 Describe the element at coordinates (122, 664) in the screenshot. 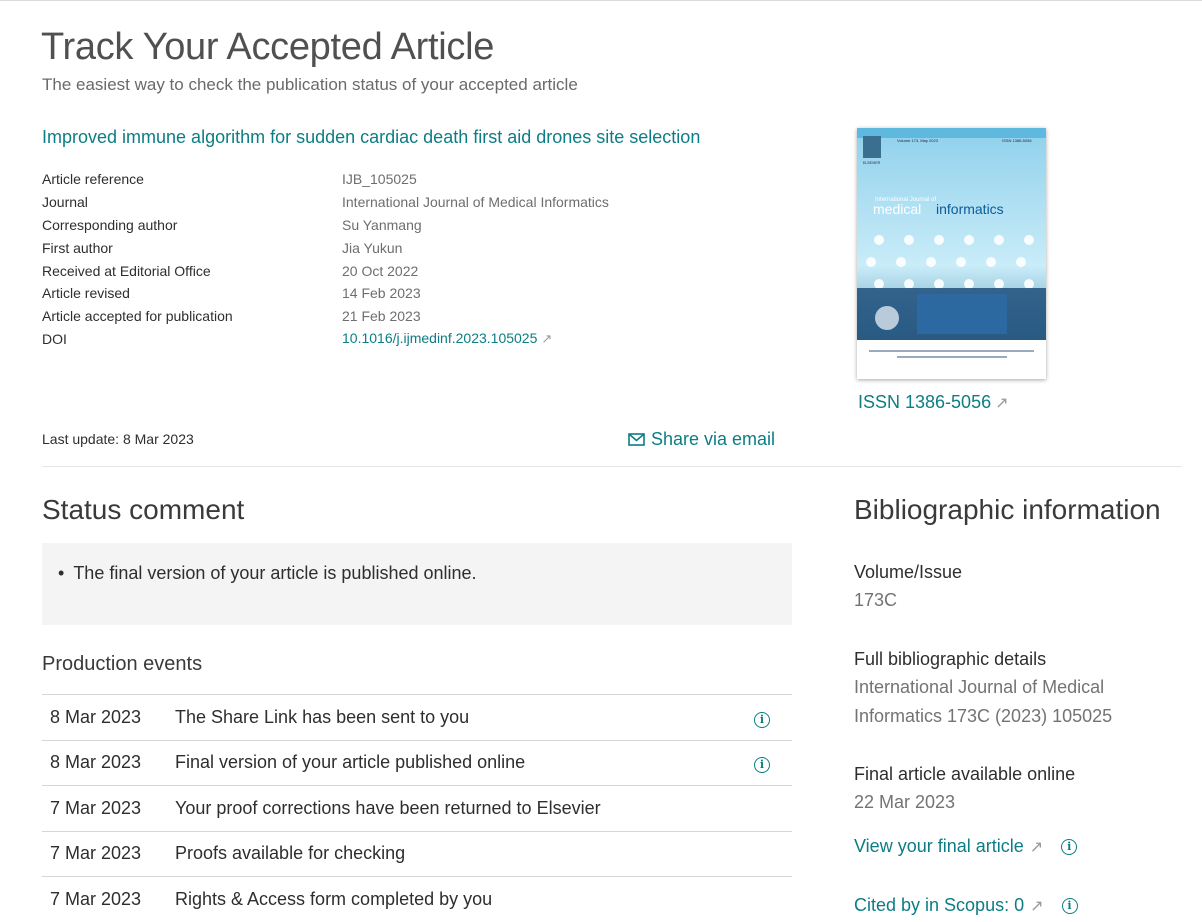

I see `production-events-heading: Production events` at that location.